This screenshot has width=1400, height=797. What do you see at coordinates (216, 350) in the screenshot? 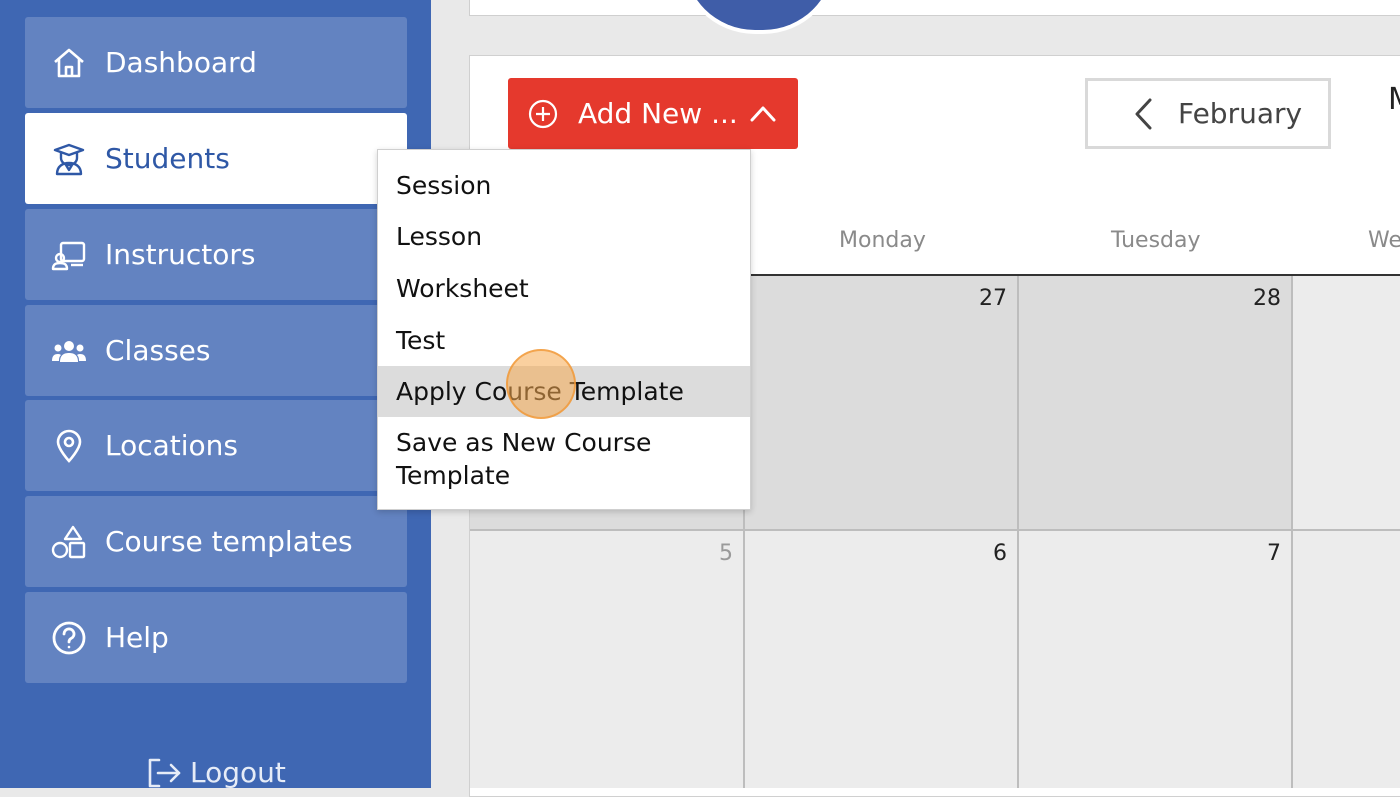
I see `sidebar-item-classes: Classes` at bounding box center [216, 350].